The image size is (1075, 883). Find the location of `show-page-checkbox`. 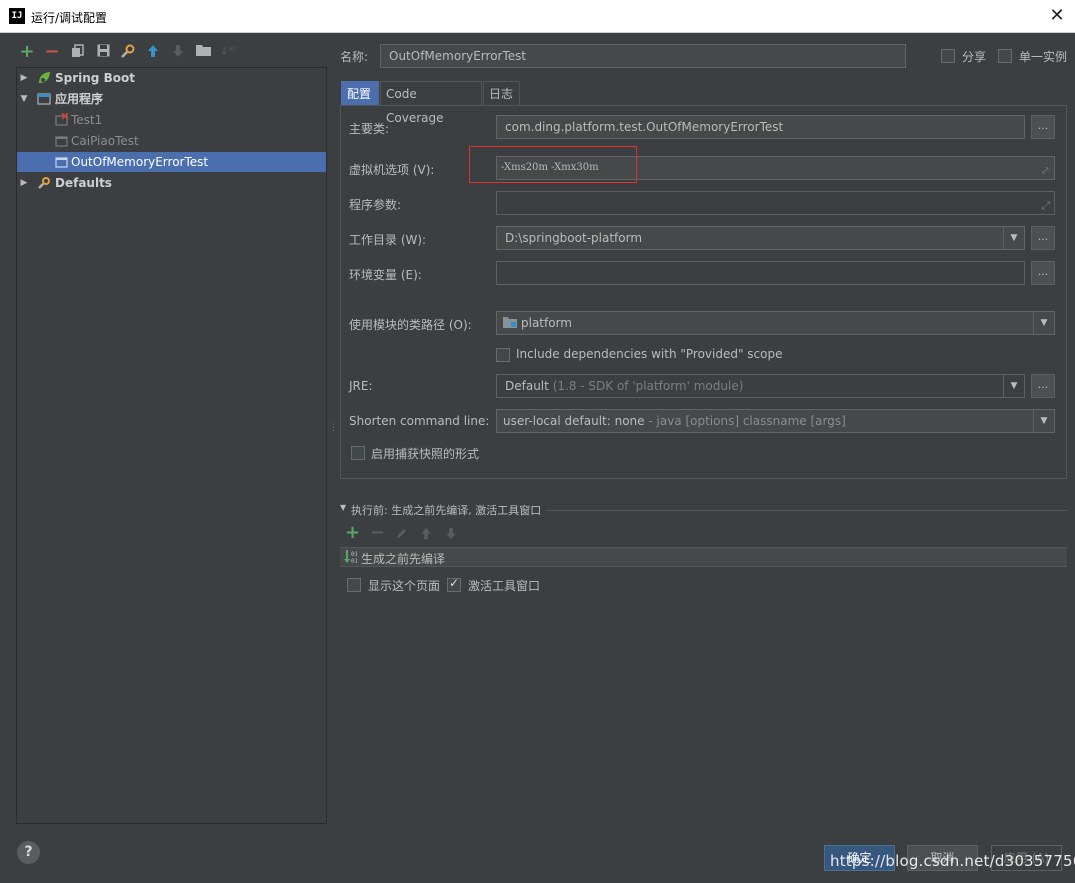

show-page-checkbox is located at coordinates (354, 585).